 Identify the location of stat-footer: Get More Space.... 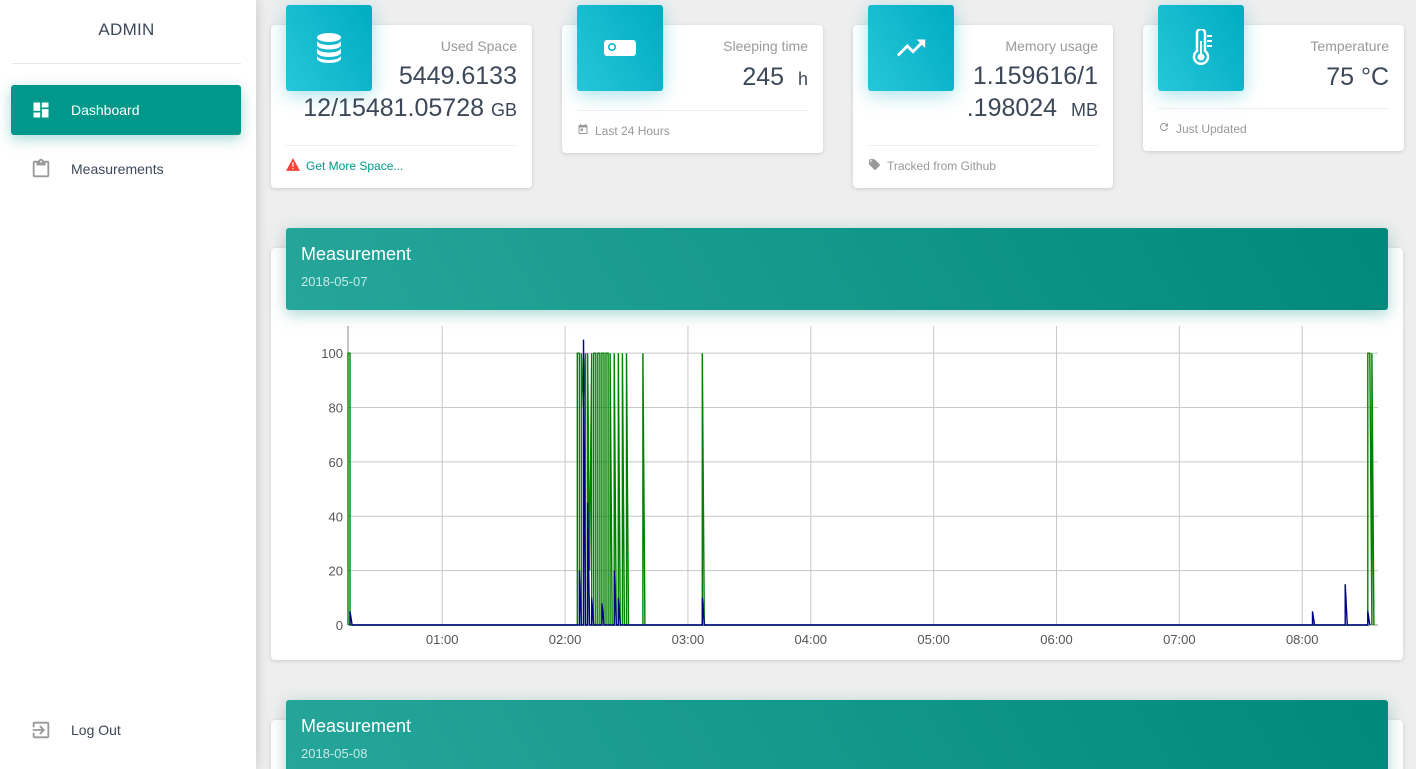
(401, 159).